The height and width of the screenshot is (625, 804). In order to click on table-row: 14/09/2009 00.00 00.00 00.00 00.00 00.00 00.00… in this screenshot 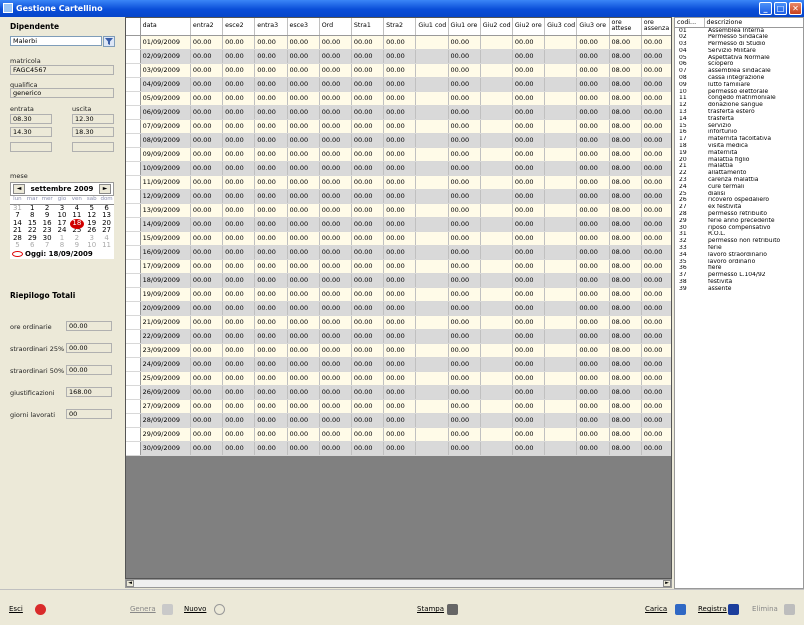, I will do `click(398, 224)`.